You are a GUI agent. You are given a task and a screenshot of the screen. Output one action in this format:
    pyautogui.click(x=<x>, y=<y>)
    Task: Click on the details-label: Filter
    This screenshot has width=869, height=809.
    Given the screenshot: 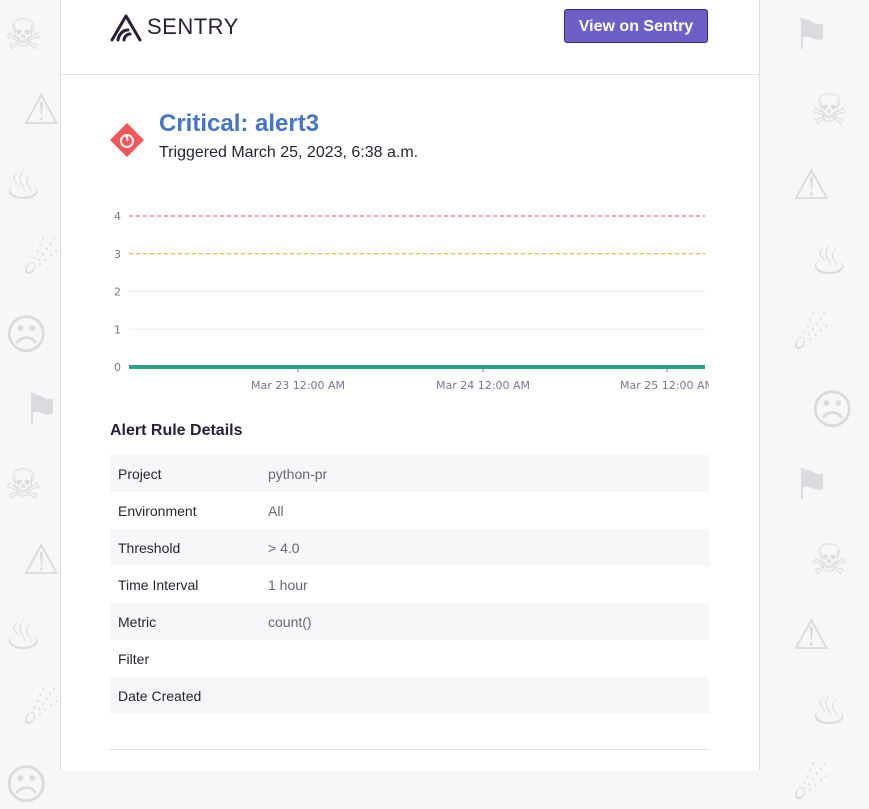 What is the action you would take?
    pyautogui.click(x=134, y=658)
    